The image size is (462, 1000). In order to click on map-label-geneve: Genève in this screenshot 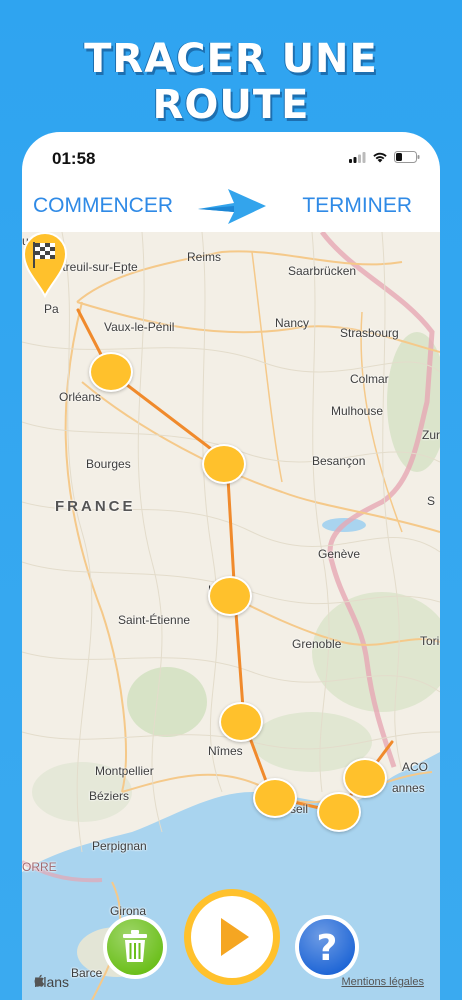, I will do `click(339, 554)`.